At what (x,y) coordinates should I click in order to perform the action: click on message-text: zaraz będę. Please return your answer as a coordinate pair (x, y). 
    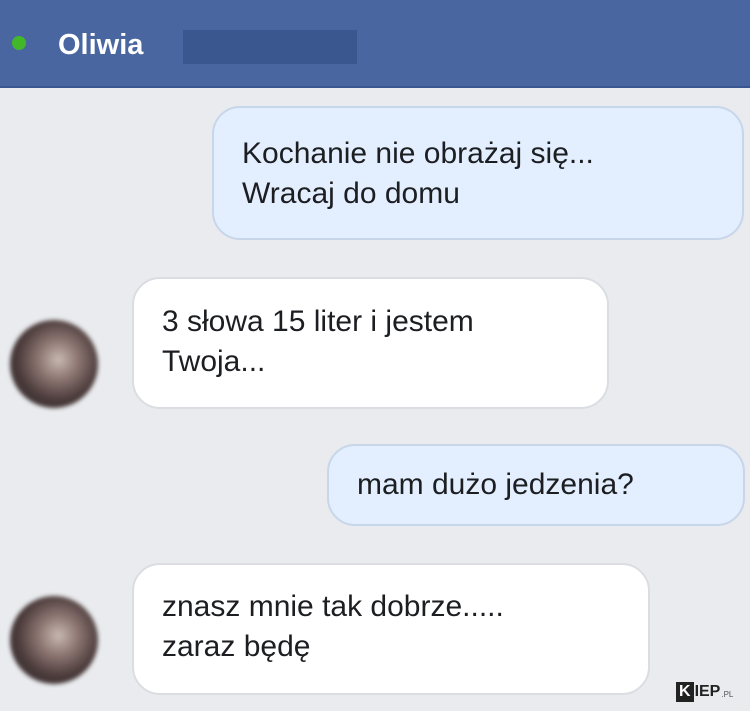
    Looking at the image, I should click on (236, 646).